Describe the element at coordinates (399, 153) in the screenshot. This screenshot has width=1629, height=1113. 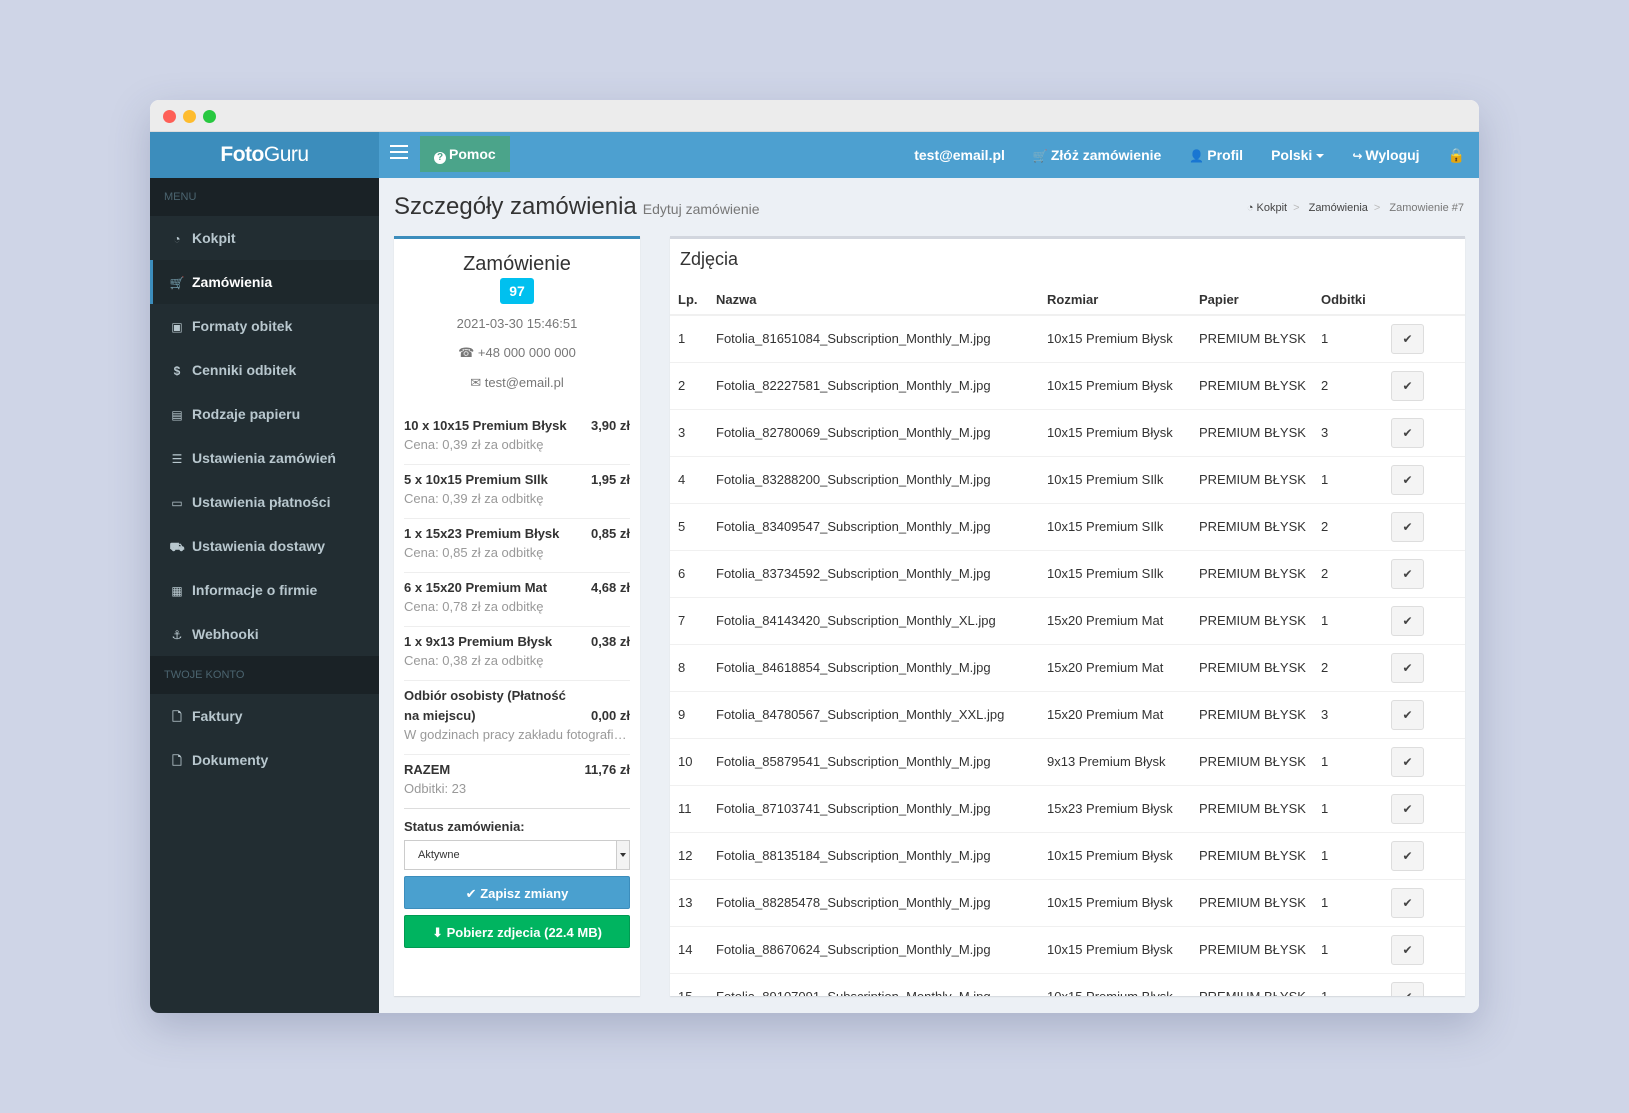
I see `sidebar-toggle-icon` at that location.